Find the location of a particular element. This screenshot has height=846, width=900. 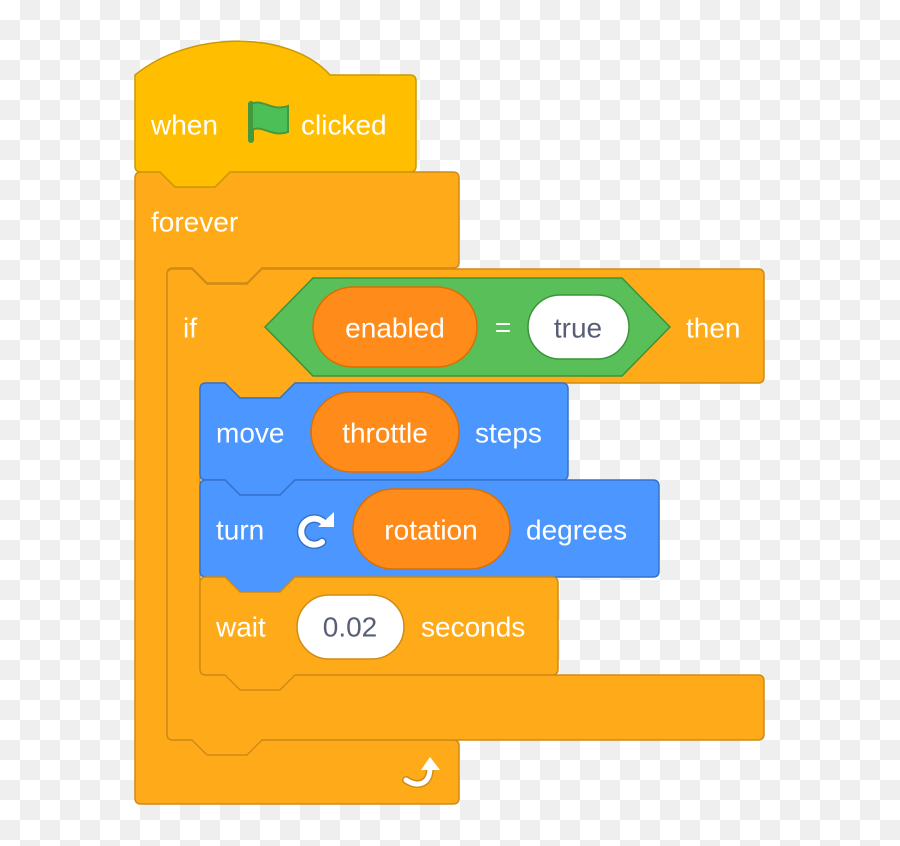

move-label: move is located at coordinates (250, 433).